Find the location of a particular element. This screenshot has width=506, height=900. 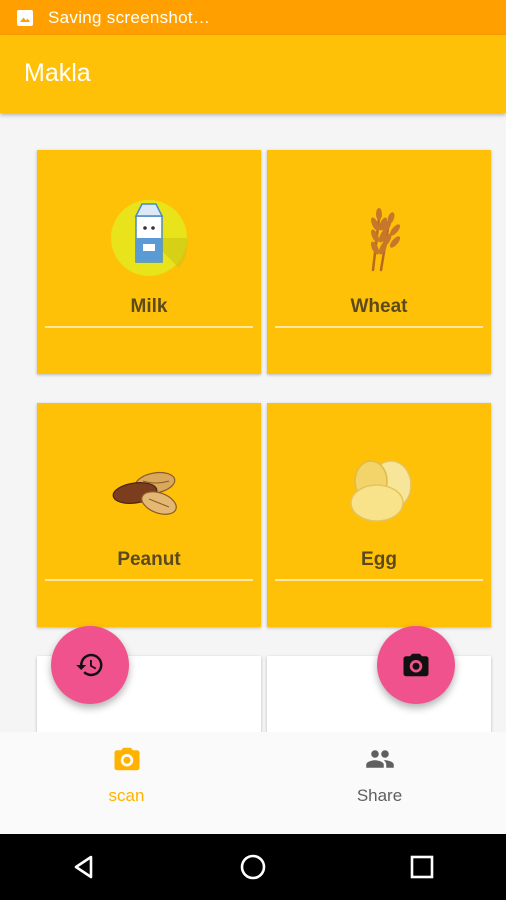

nav-label-scan: scan is located at coordinates (126, 795).